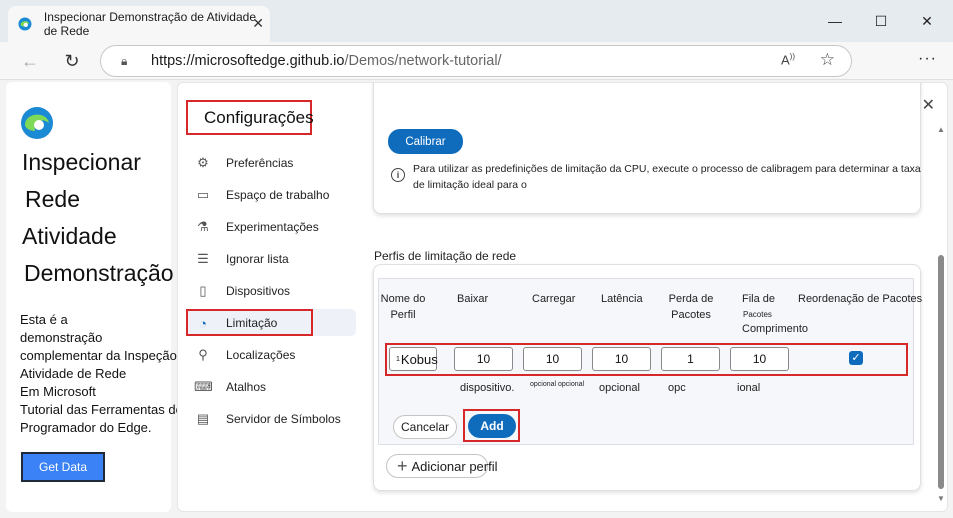  I want to click on description-line: complementar da Inspeção, so click(98, 355).